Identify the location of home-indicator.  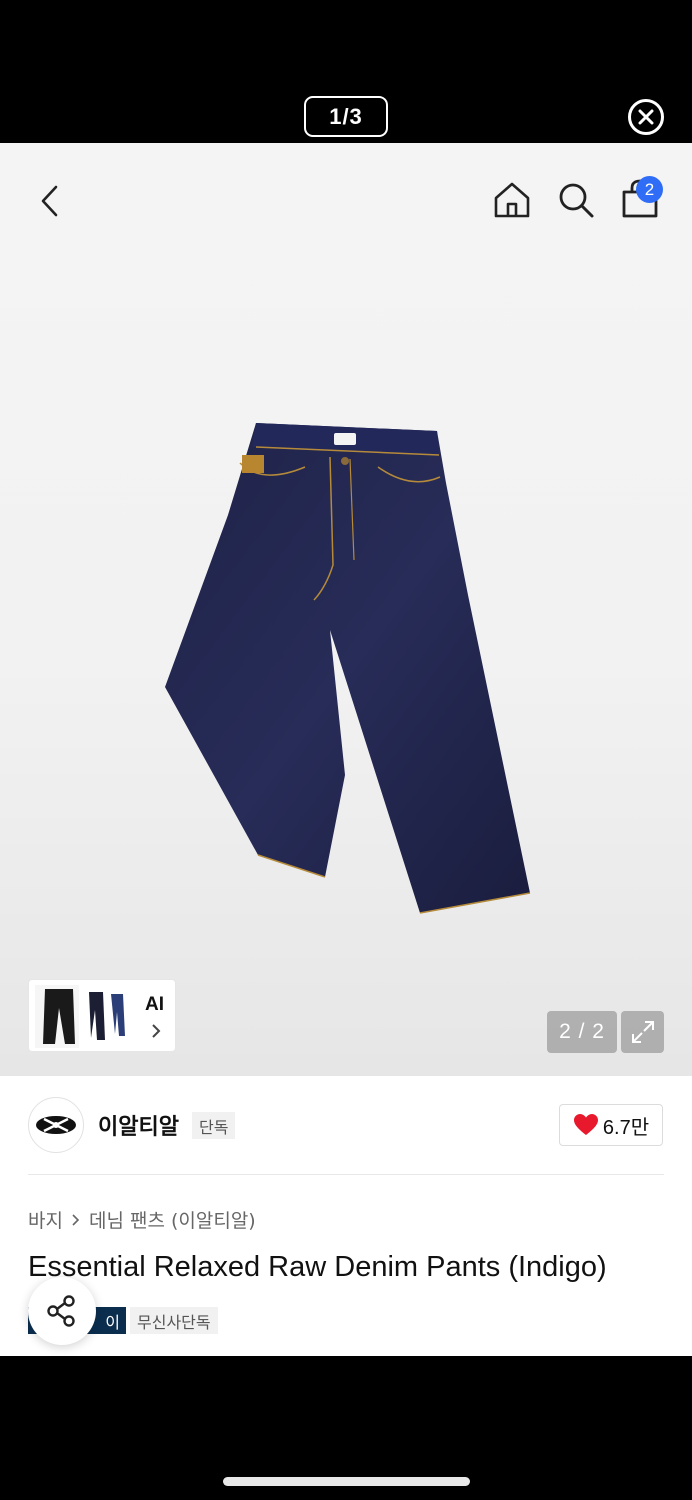
(346, 1481).